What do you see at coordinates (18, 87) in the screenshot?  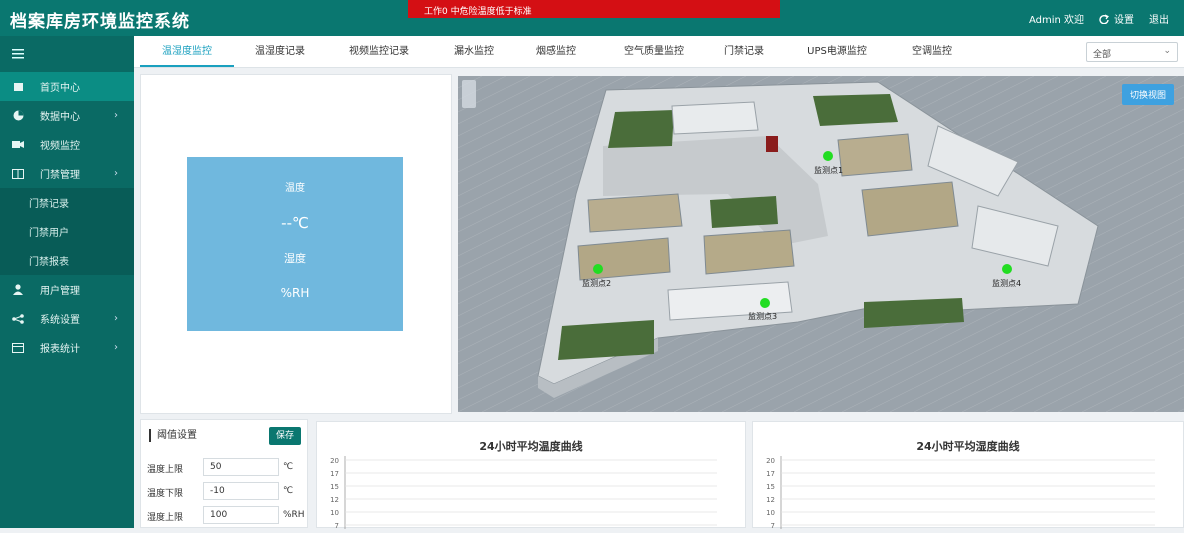 I see `home-icon` at bounding box center [18, 87].